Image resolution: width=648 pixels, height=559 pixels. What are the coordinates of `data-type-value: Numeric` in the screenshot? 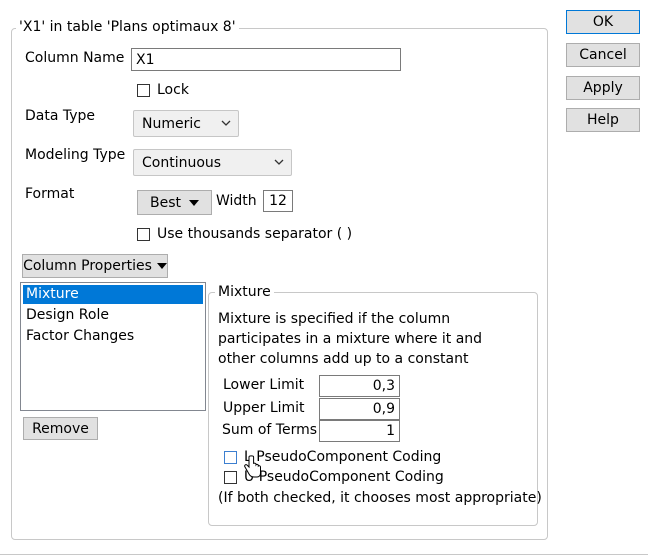 It's located at (171, 123).